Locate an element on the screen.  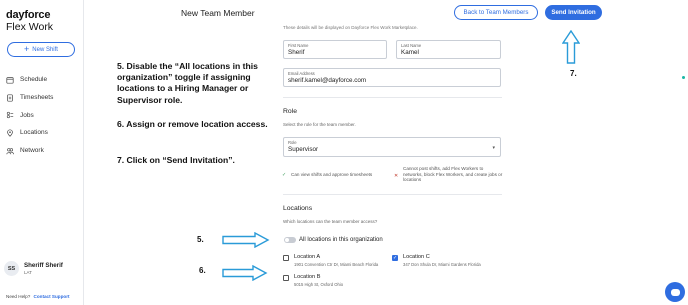
chevron-down-icon: ▾ is located at coordinates (493, 148).